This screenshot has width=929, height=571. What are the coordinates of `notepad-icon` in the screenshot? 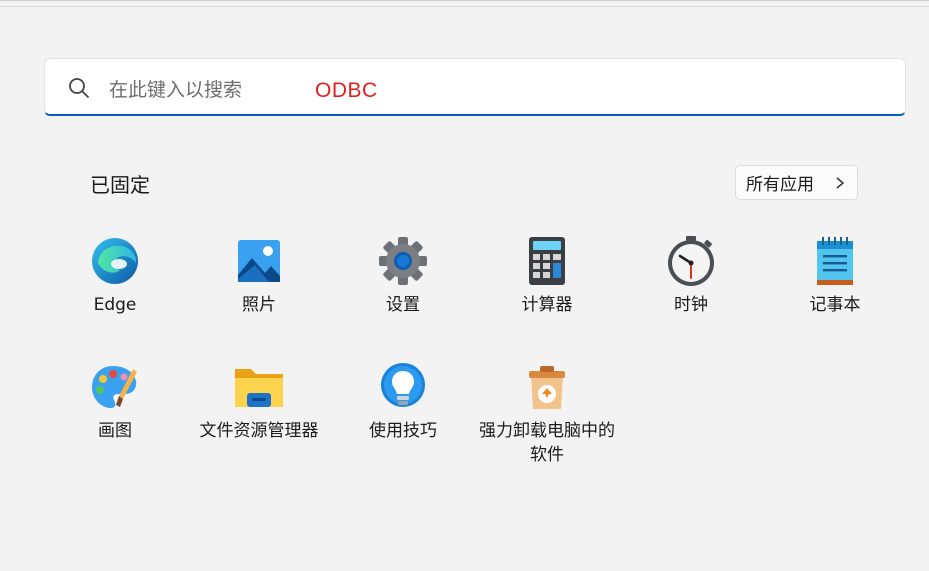 It's located at (835, 261).